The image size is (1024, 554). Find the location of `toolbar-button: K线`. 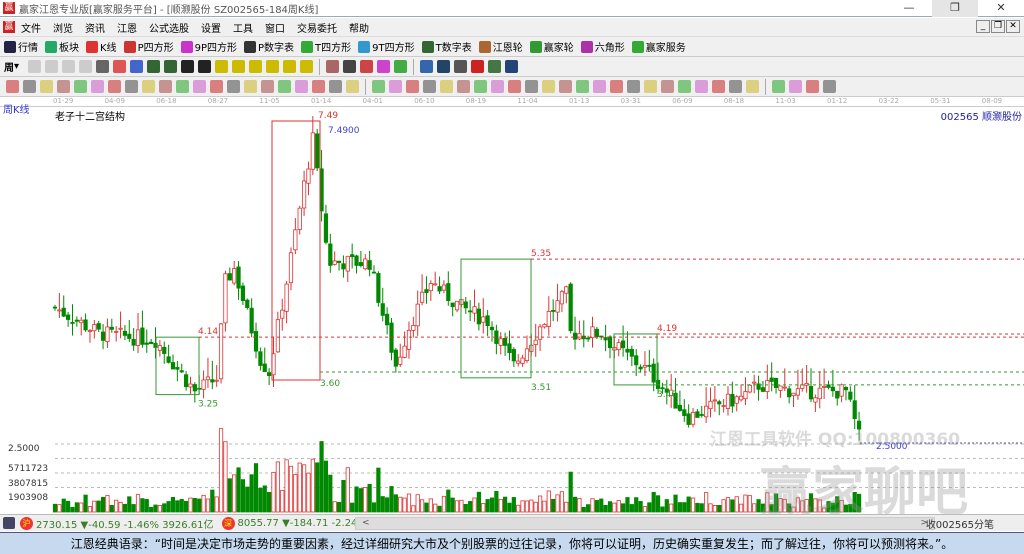

toolbar-button: K线 is located at coordinates (101, 46).